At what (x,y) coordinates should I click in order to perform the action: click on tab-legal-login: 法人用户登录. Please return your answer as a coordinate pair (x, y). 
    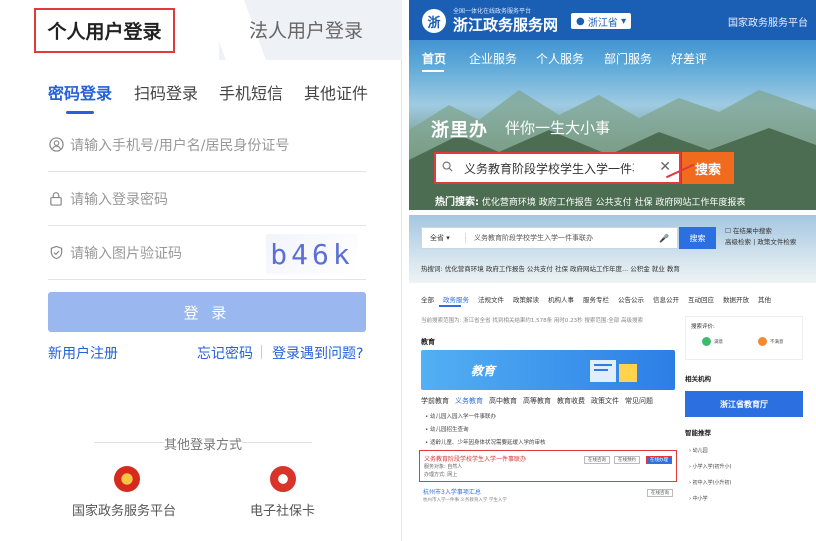
    Looking at the image, I should click on (306, 29).